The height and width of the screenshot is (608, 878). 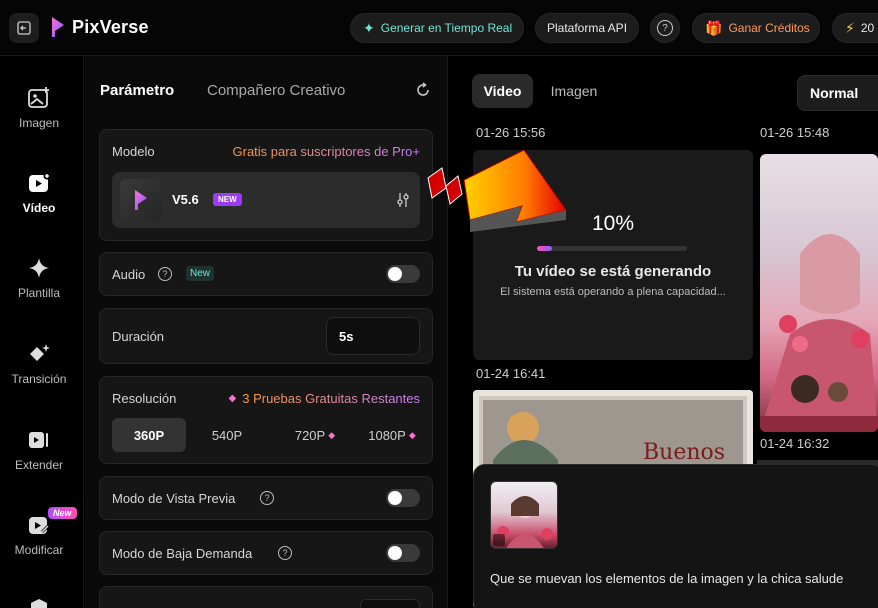 I want to click on nav-item-image: Imagen, so click(x=39, y=108).